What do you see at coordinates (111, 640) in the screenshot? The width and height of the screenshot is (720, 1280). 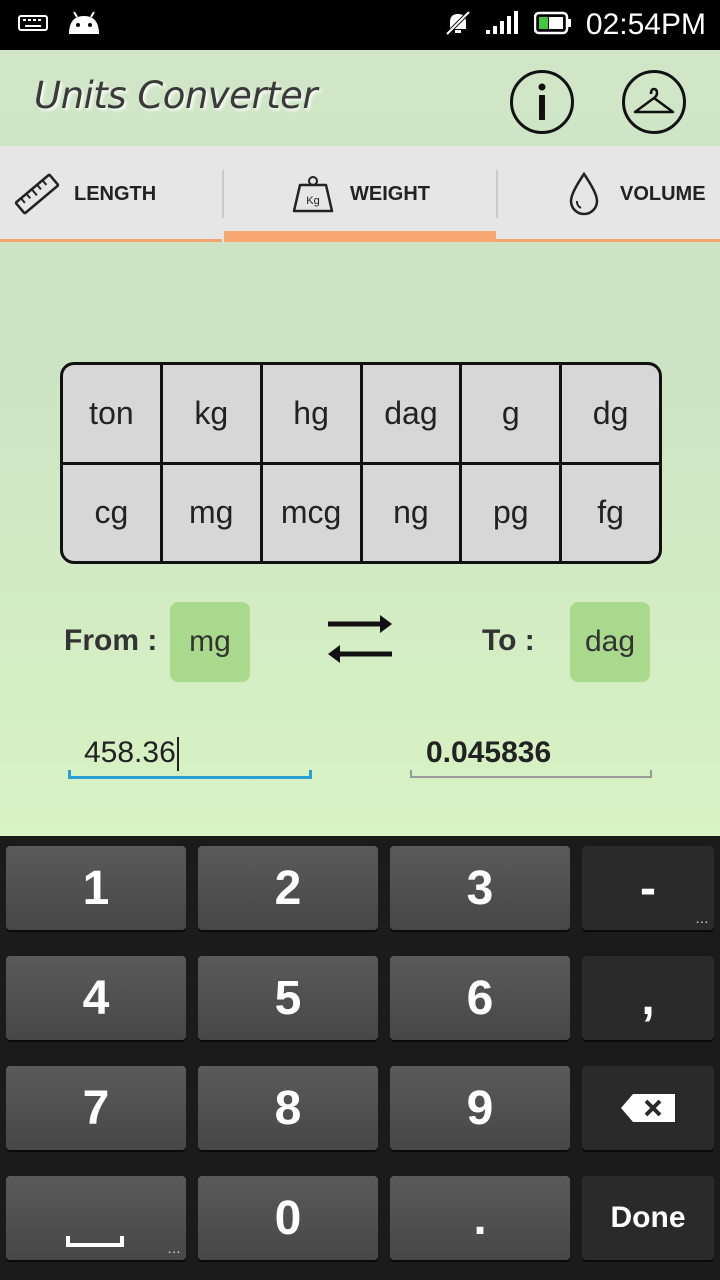 I see `from-label: From :` at bounding box center [111, 640].